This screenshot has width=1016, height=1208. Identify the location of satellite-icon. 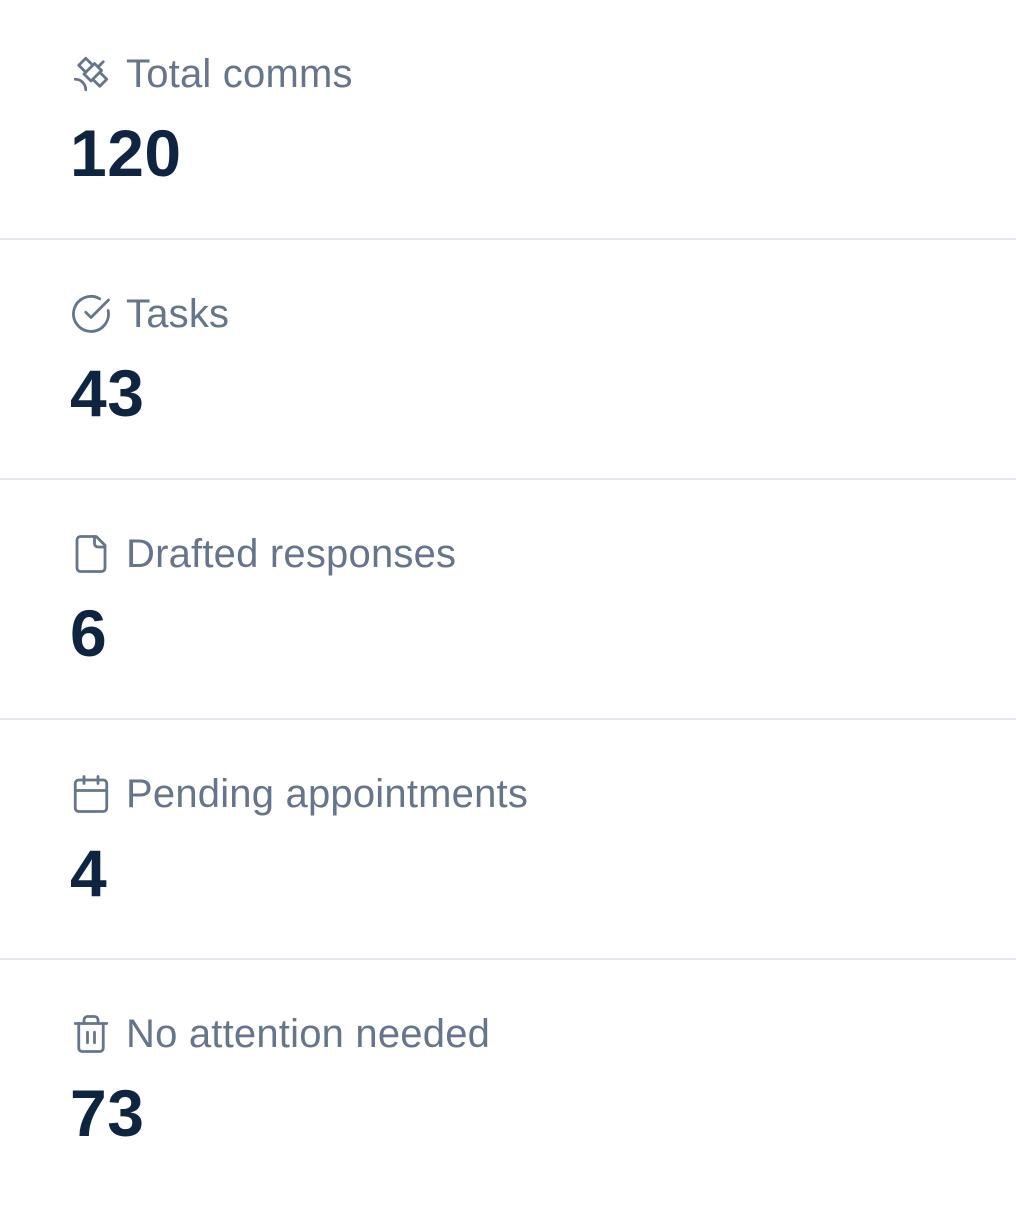
(91, 74).